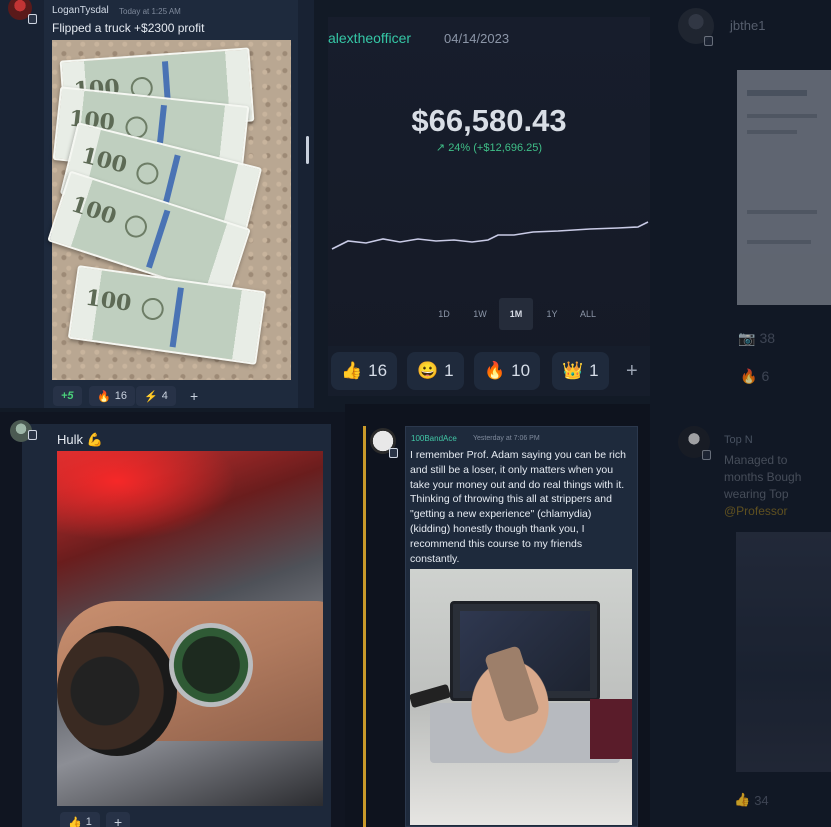 The image size is (831, 827). I want to click on range-all: ALL, so click(588, 314).